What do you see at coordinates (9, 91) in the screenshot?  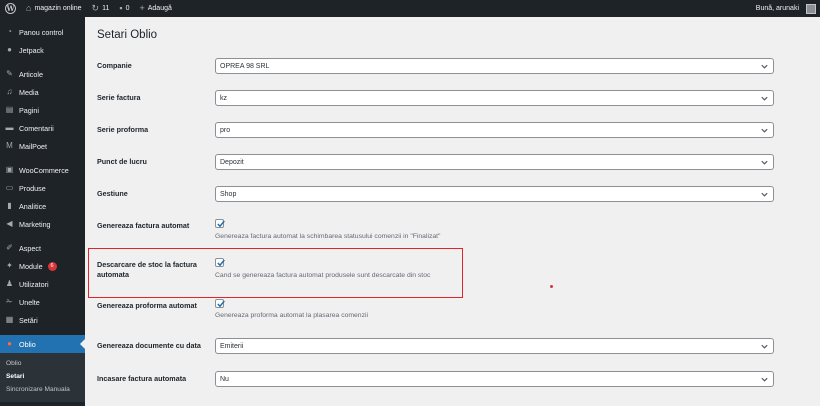 I see `media-icon: ♫` at bounding box center [9, 91].